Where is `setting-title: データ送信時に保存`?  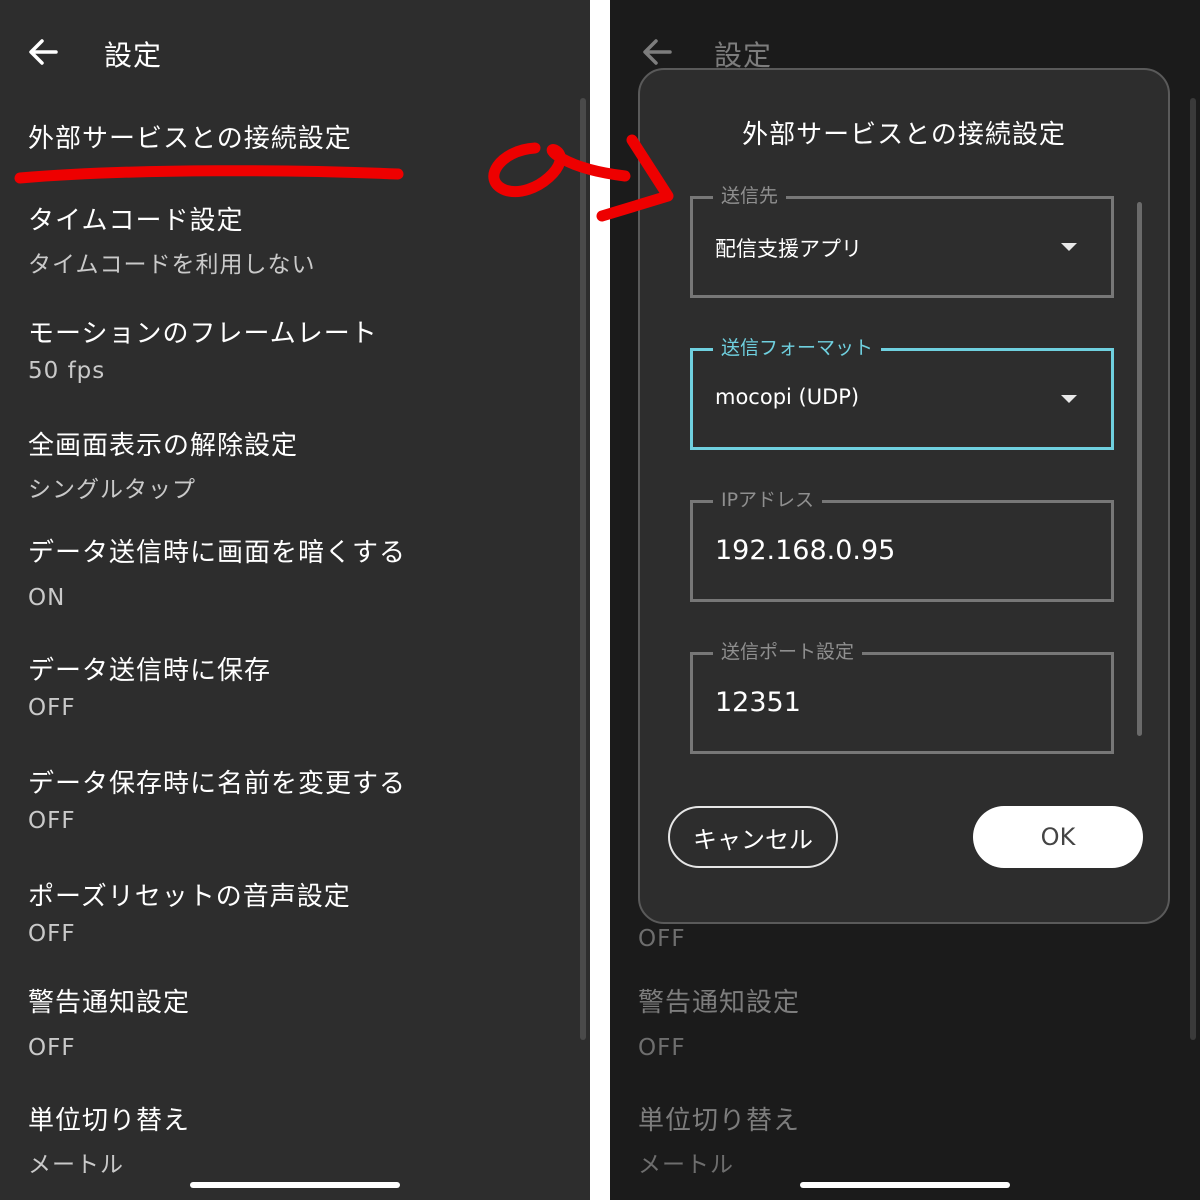 setting-title: データ送信時に保存 is located at coordinates (150, 671).